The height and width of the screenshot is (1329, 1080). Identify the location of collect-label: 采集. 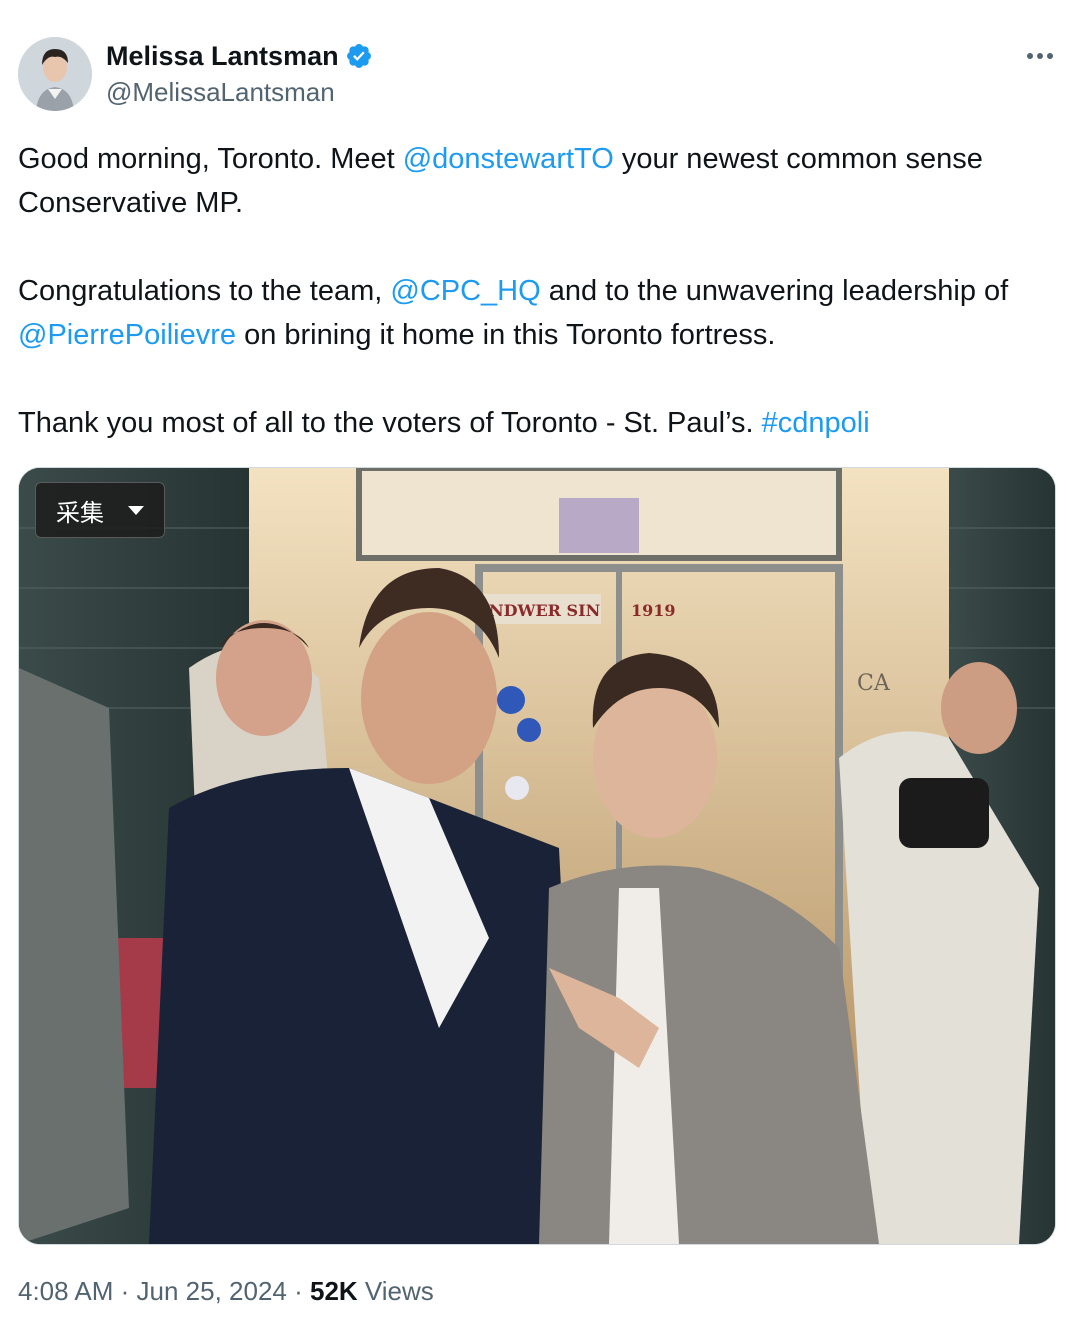
(80, 513).